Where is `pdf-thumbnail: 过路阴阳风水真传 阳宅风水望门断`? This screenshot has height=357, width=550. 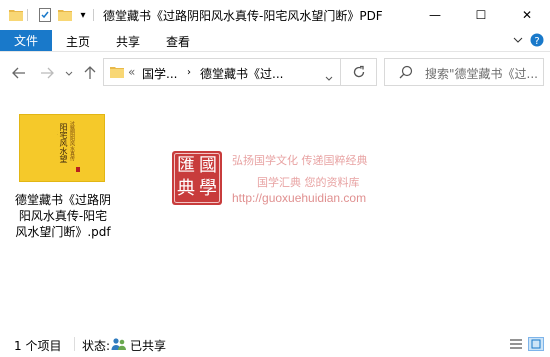
pdf-thumbnail: 过路阴阳风水真传 阳宅风水望门断 is located at coordinates (62, 148).